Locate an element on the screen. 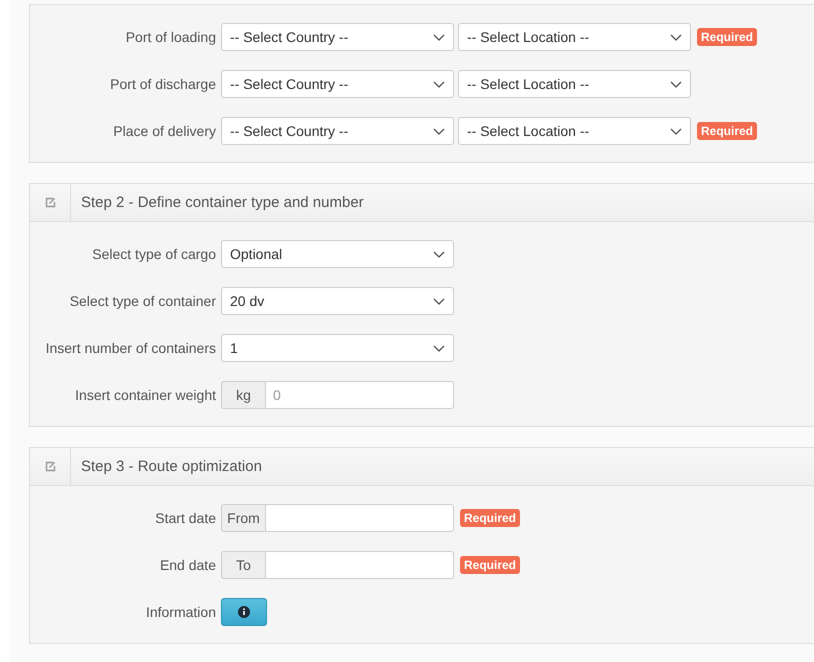 The width and height of the screenshot is (814, 662). field-label: Insert container weight is located at coordinates (145, 395).